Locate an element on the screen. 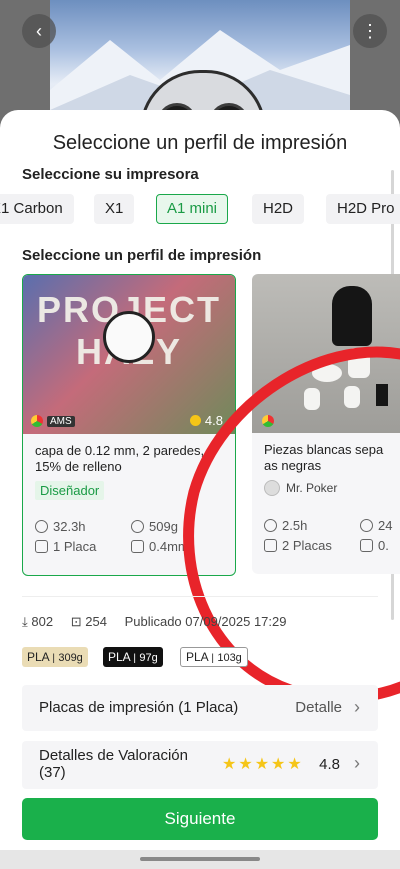  printer-chip-x1-carbon: X1 Carbon is located at coordinates (37, 209).